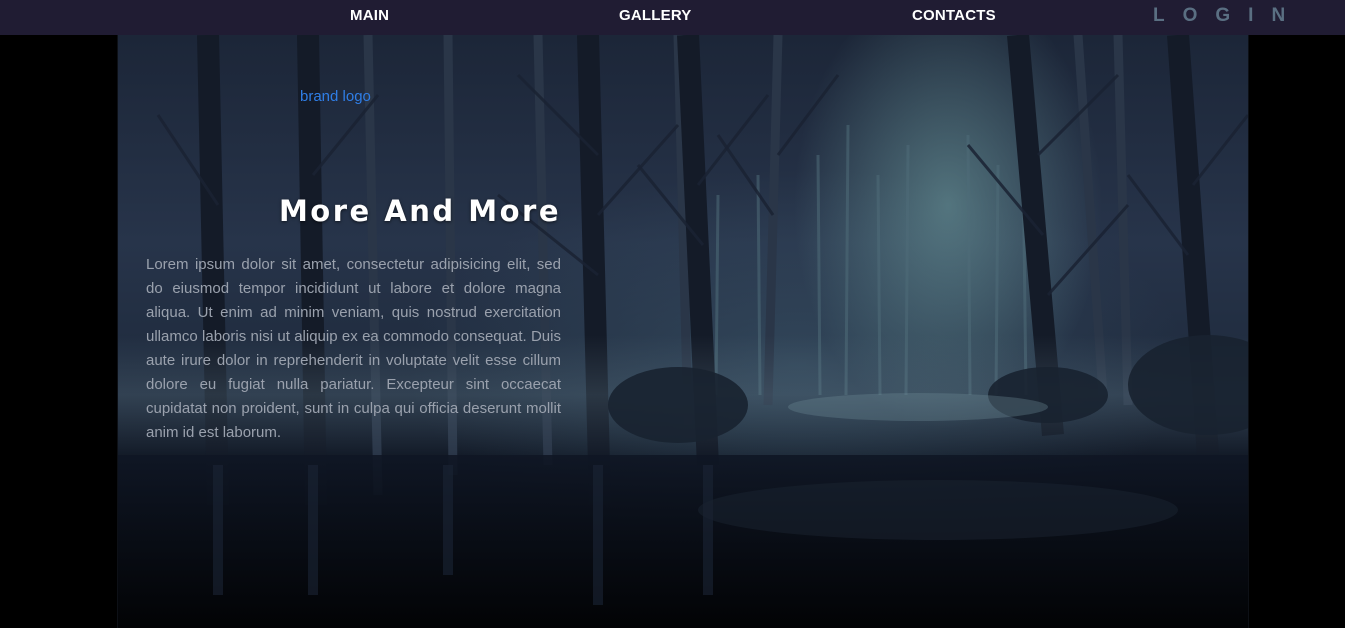  What do you see at coordinates (954, 15) in the screenshot?
I see `nav-contacts-link: CONTACTS` at bounding box center [954, 15].